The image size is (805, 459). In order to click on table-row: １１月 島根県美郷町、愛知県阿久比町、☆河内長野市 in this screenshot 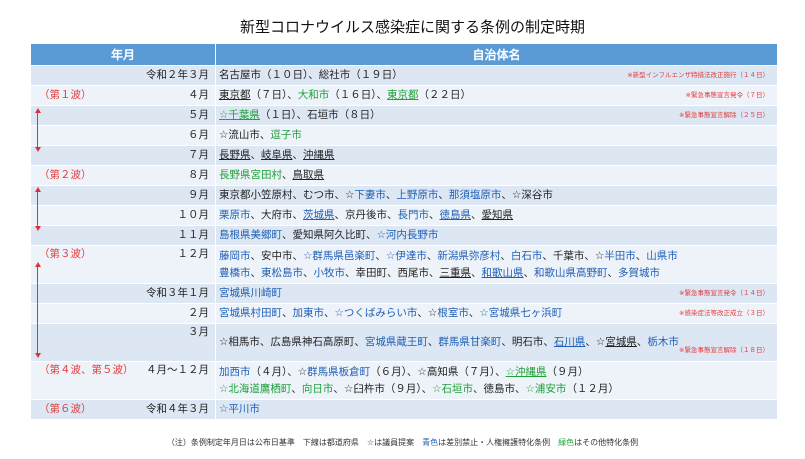, I will do `click(404, 235)`.